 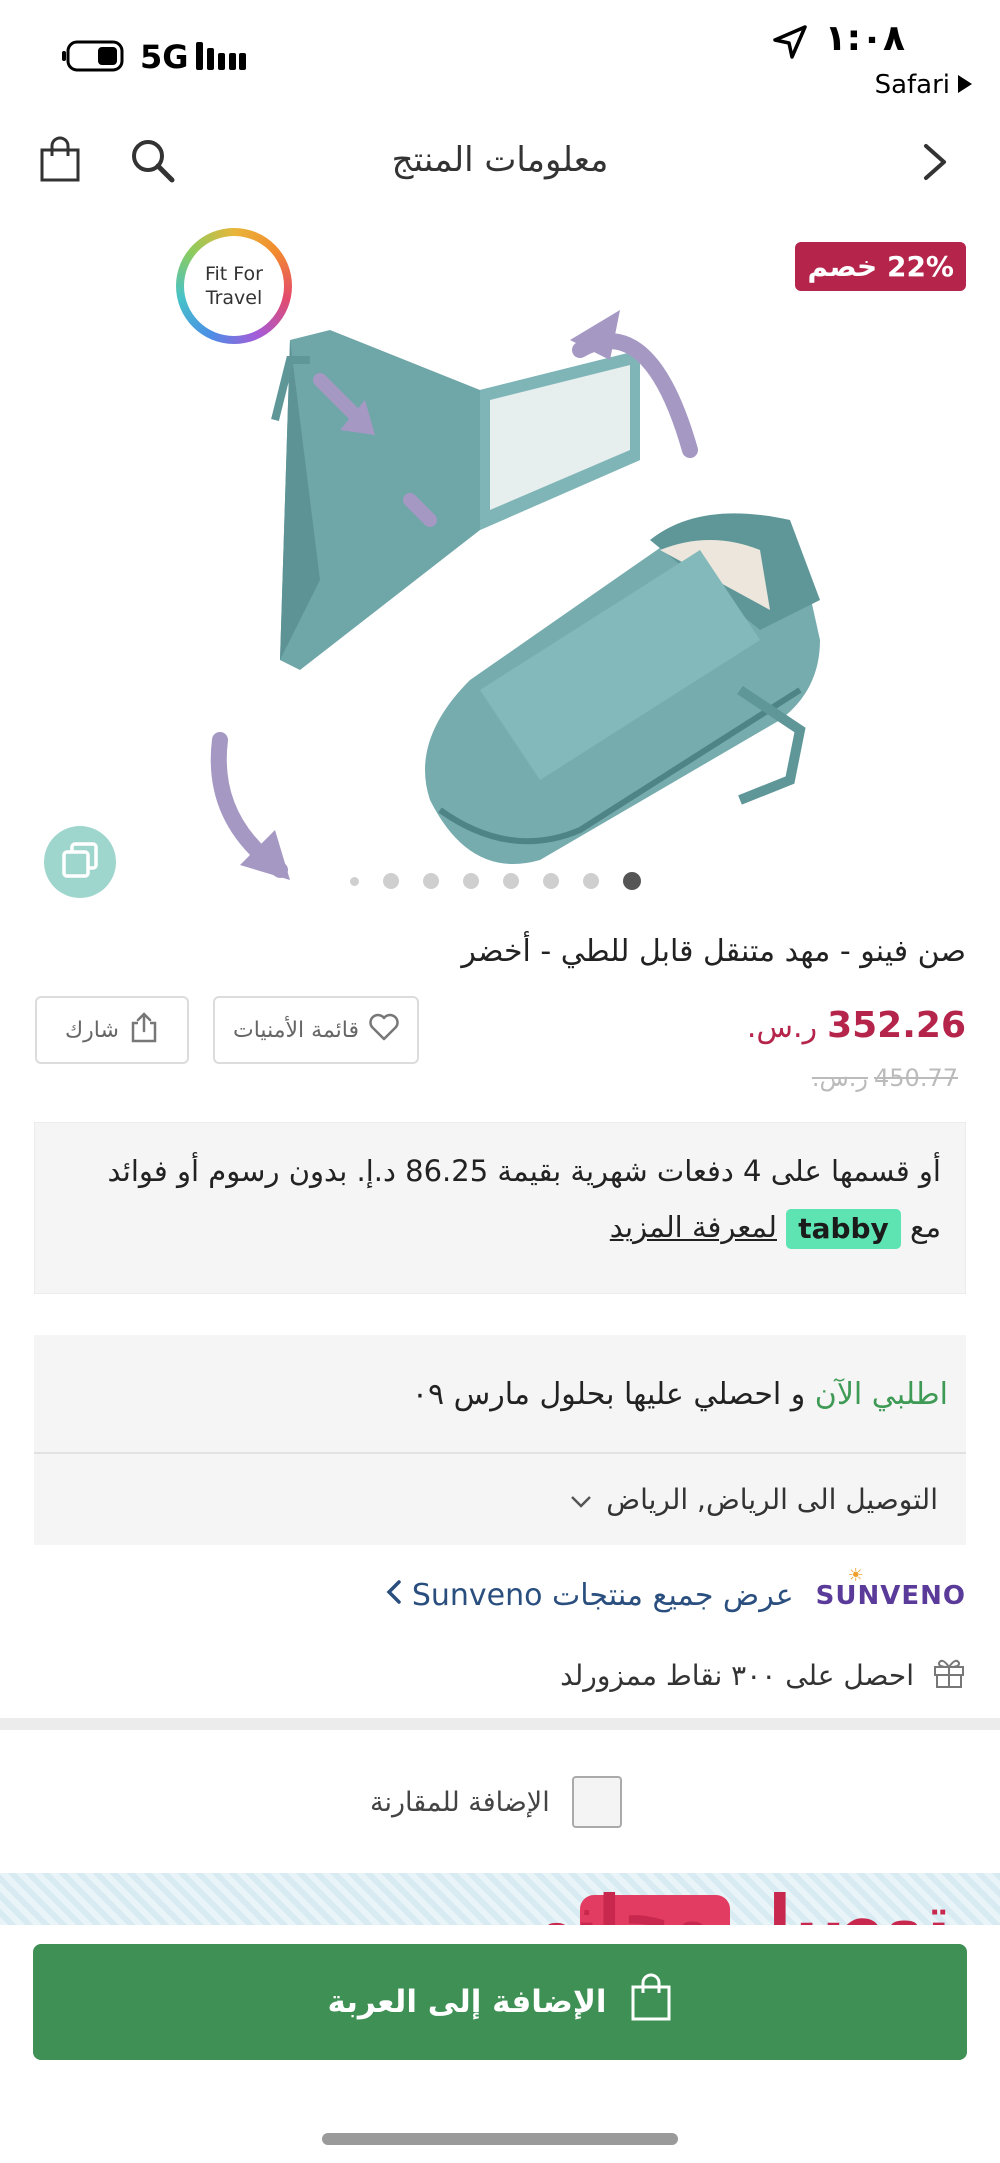 I want to click on delivery-location-selector: التوصيل الى الرياض, الرياض, so click(x=754, y=1499).